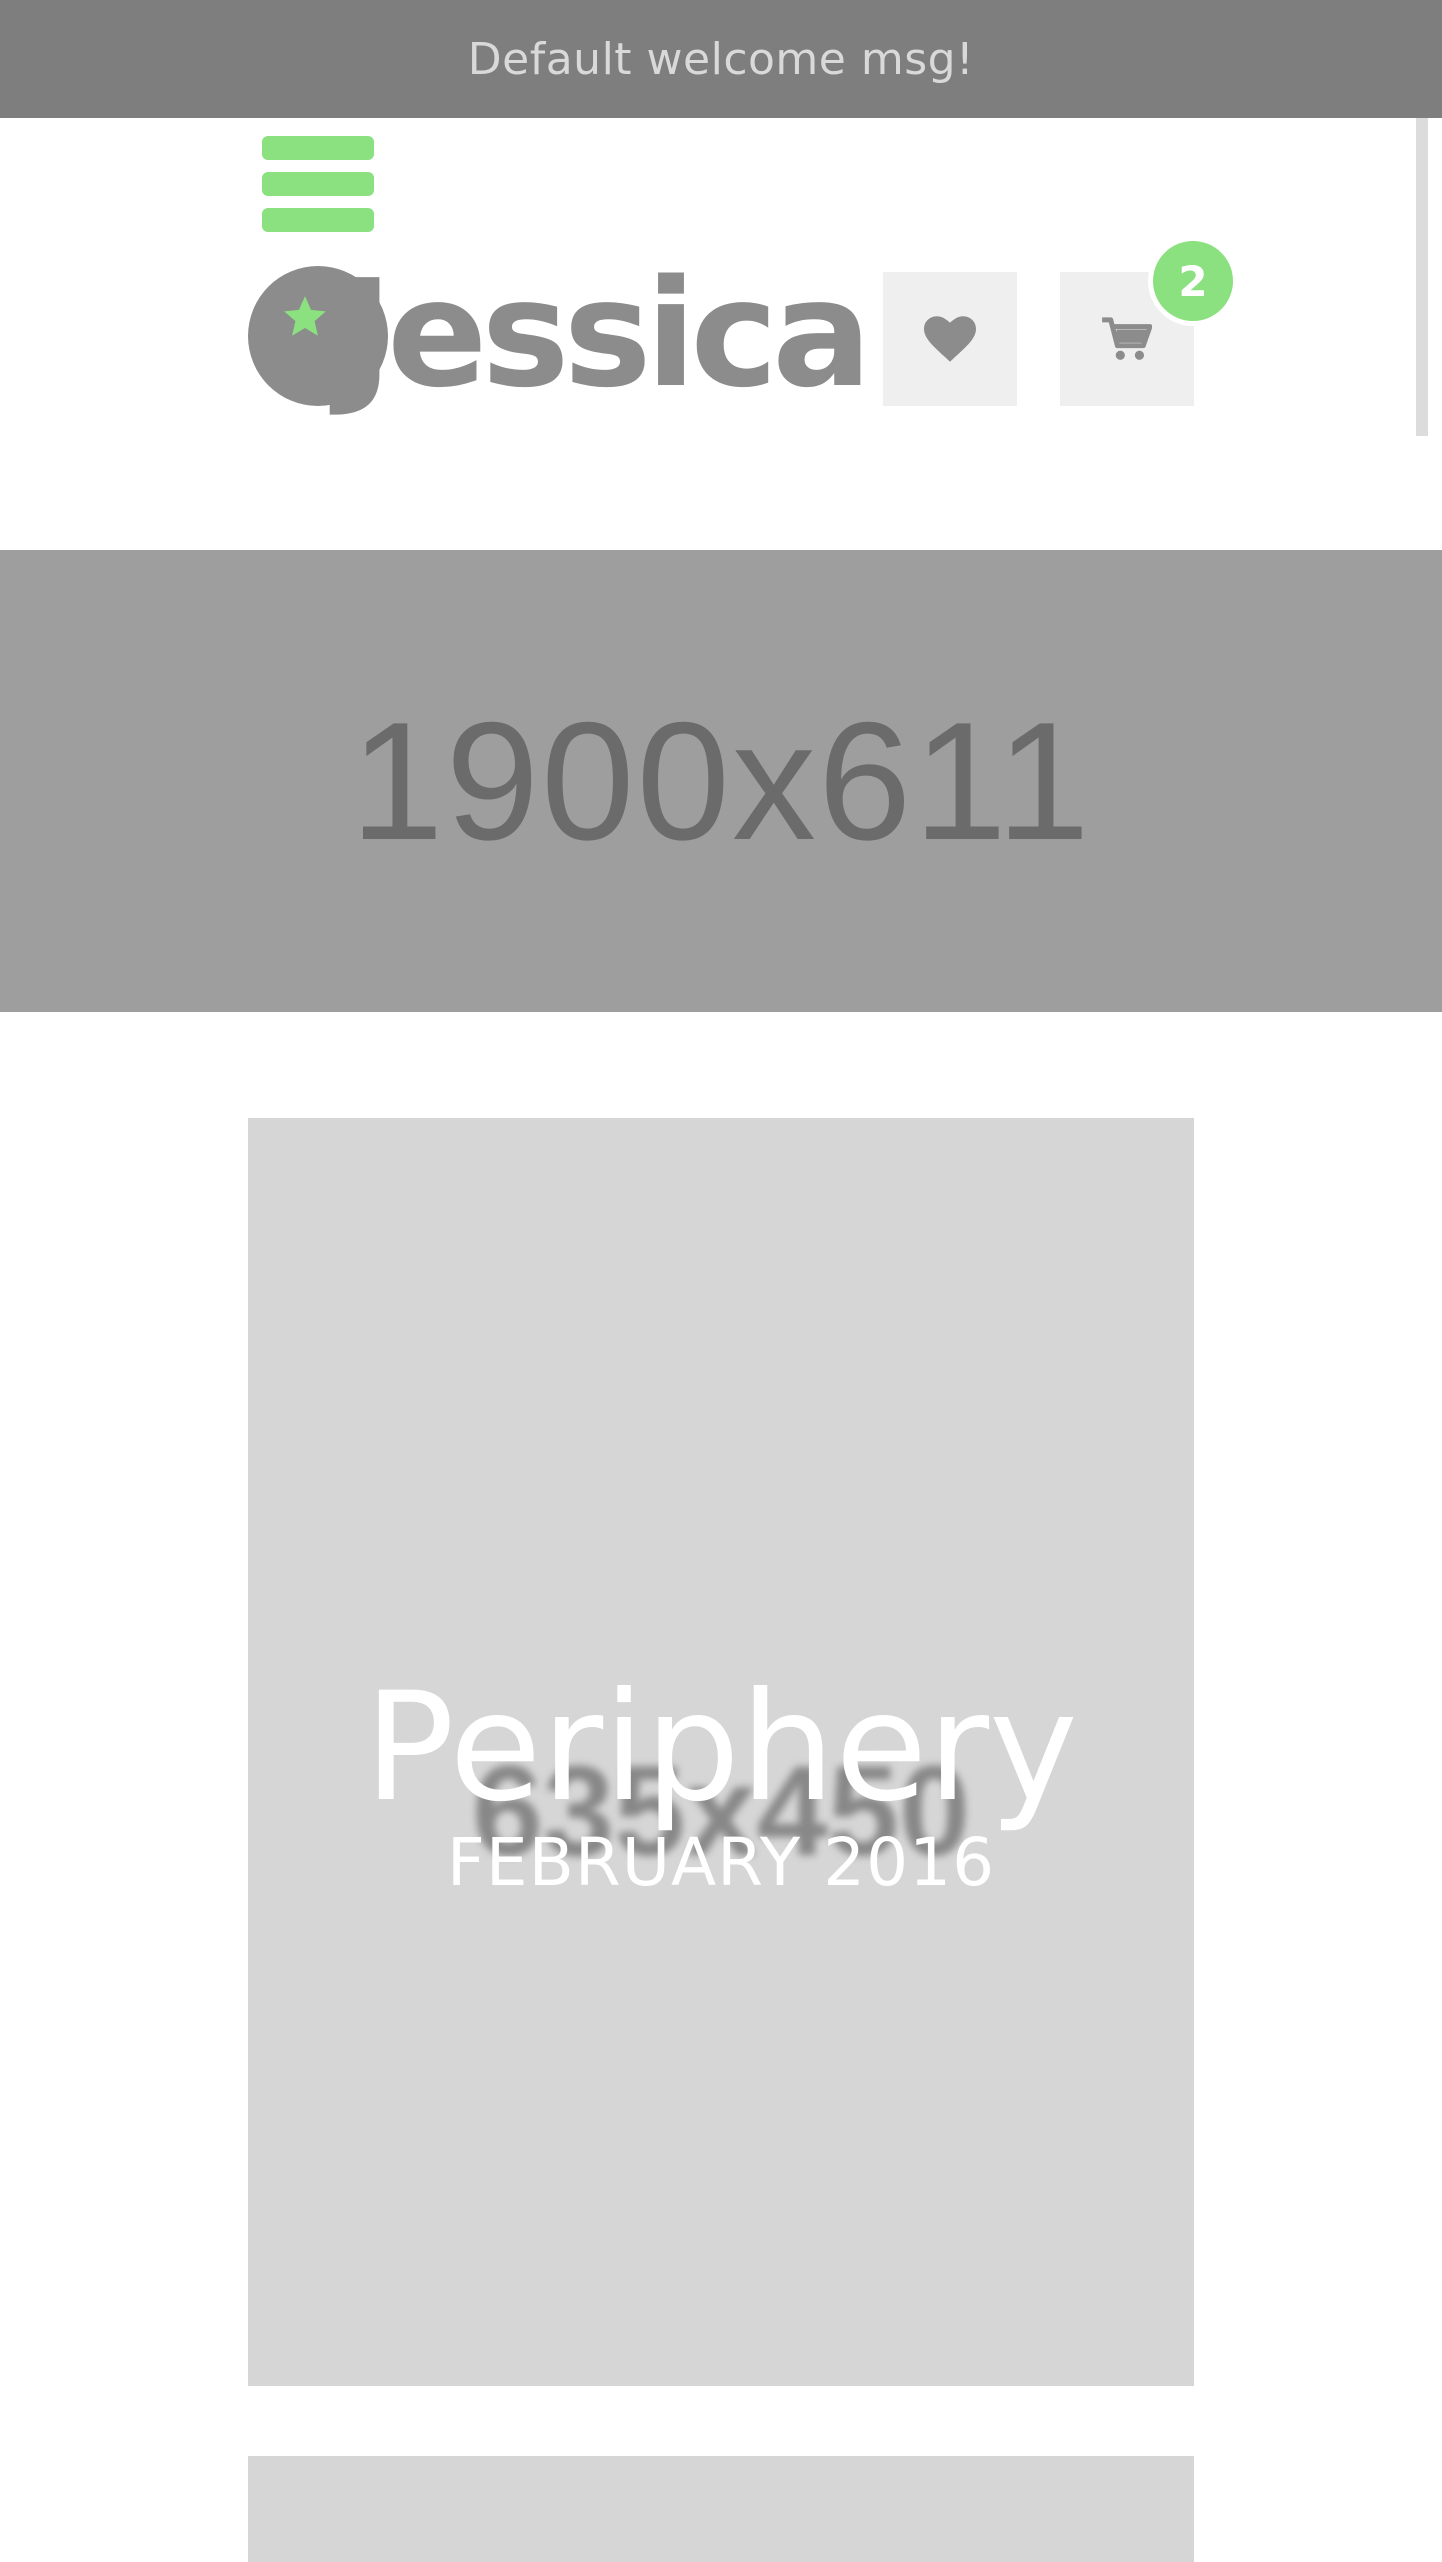 The height and width of the screenshot is (2562, 1442). What do you see at coordinates (1422, 277) in the screenshot?
I see `scrollbar` at bounding box center [1422, 277].